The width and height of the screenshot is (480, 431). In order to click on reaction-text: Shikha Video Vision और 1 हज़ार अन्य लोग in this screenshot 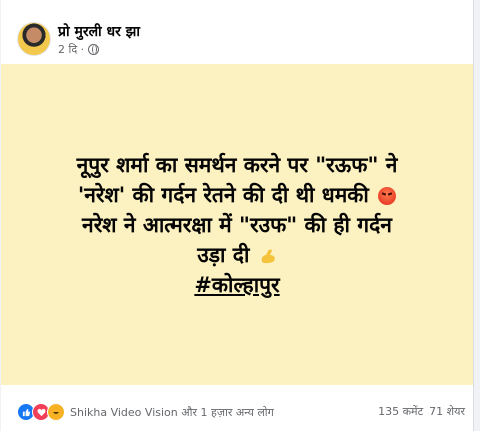, I will do `click(172, 412)`.